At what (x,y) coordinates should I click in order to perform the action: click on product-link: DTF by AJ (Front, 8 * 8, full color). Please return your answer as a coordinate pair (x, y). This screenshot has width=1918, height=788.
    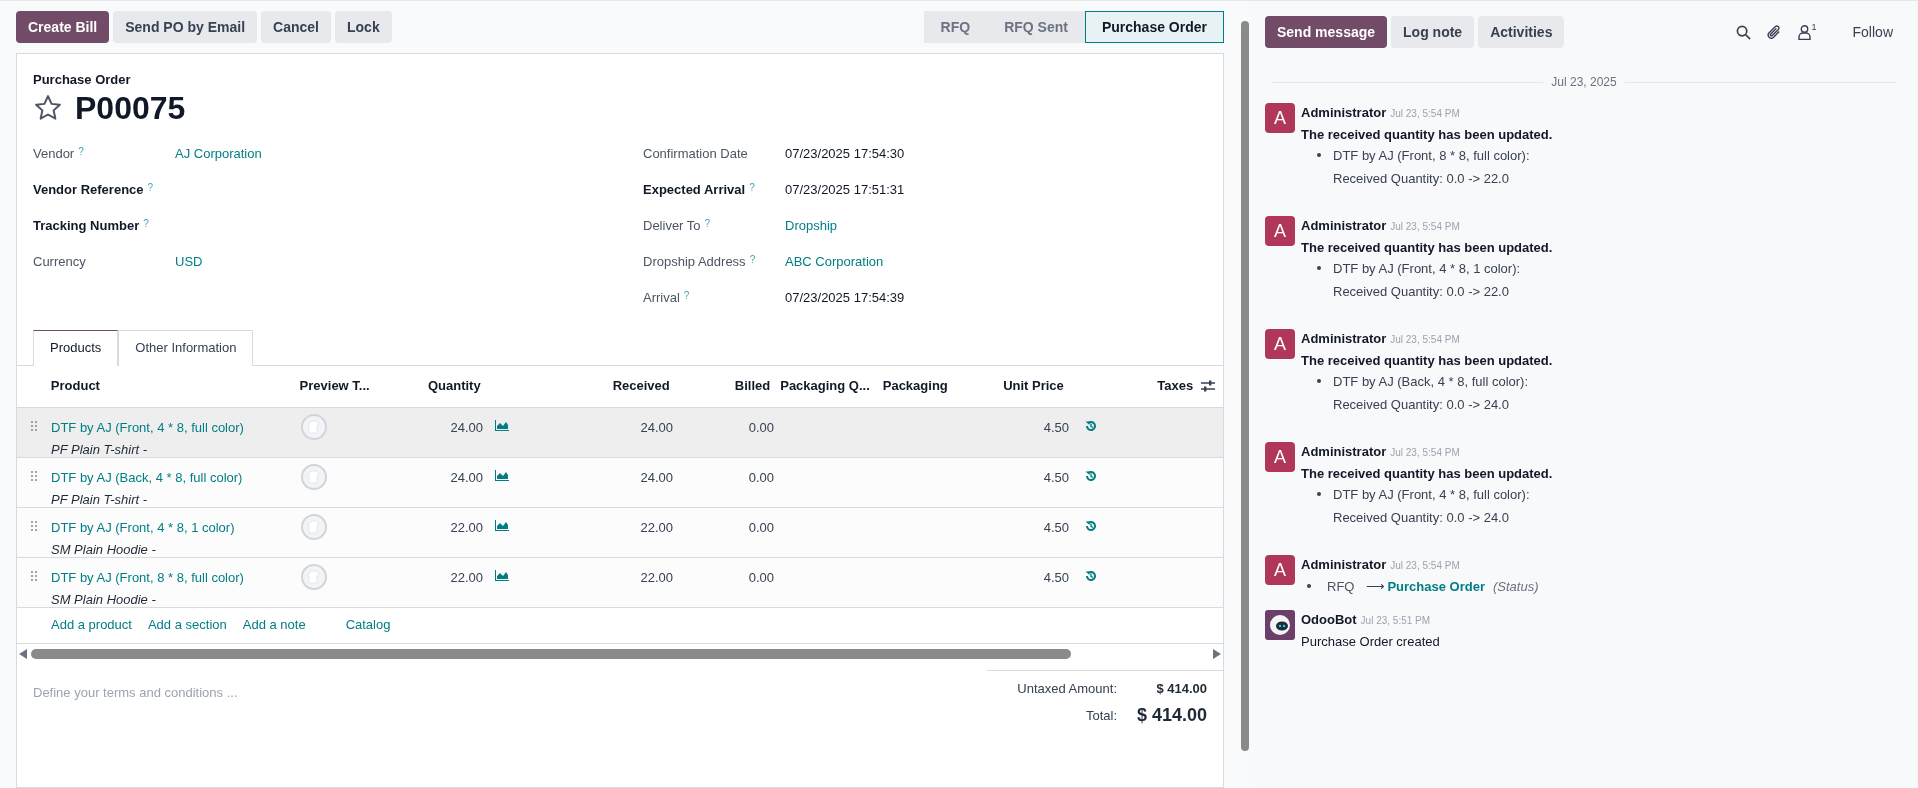
    Looking at the image, I should click on (176, 577).